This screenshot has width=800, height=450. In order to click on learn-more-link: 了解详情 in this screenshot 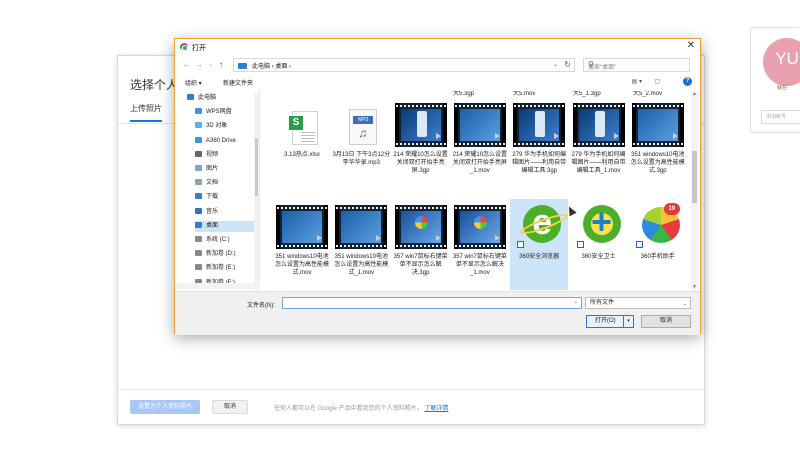, I will do `click(436, 409)`.